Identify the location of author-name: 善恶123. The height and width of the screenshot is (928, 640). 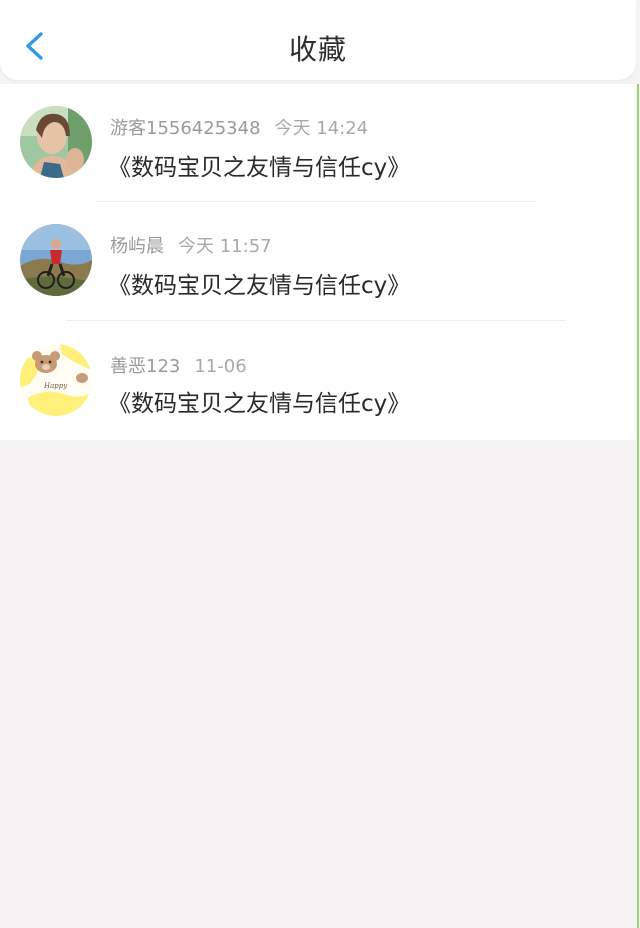
(145, 366).